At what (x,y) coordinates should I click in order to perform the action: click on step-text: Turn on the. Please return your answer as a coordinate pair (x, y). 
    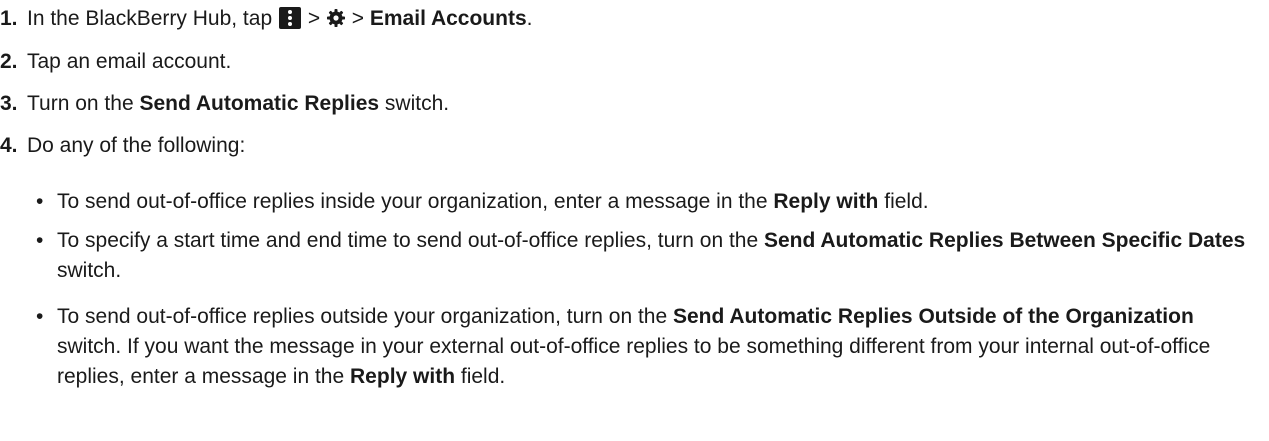
    Looking at the image, I should click on (80, 103).